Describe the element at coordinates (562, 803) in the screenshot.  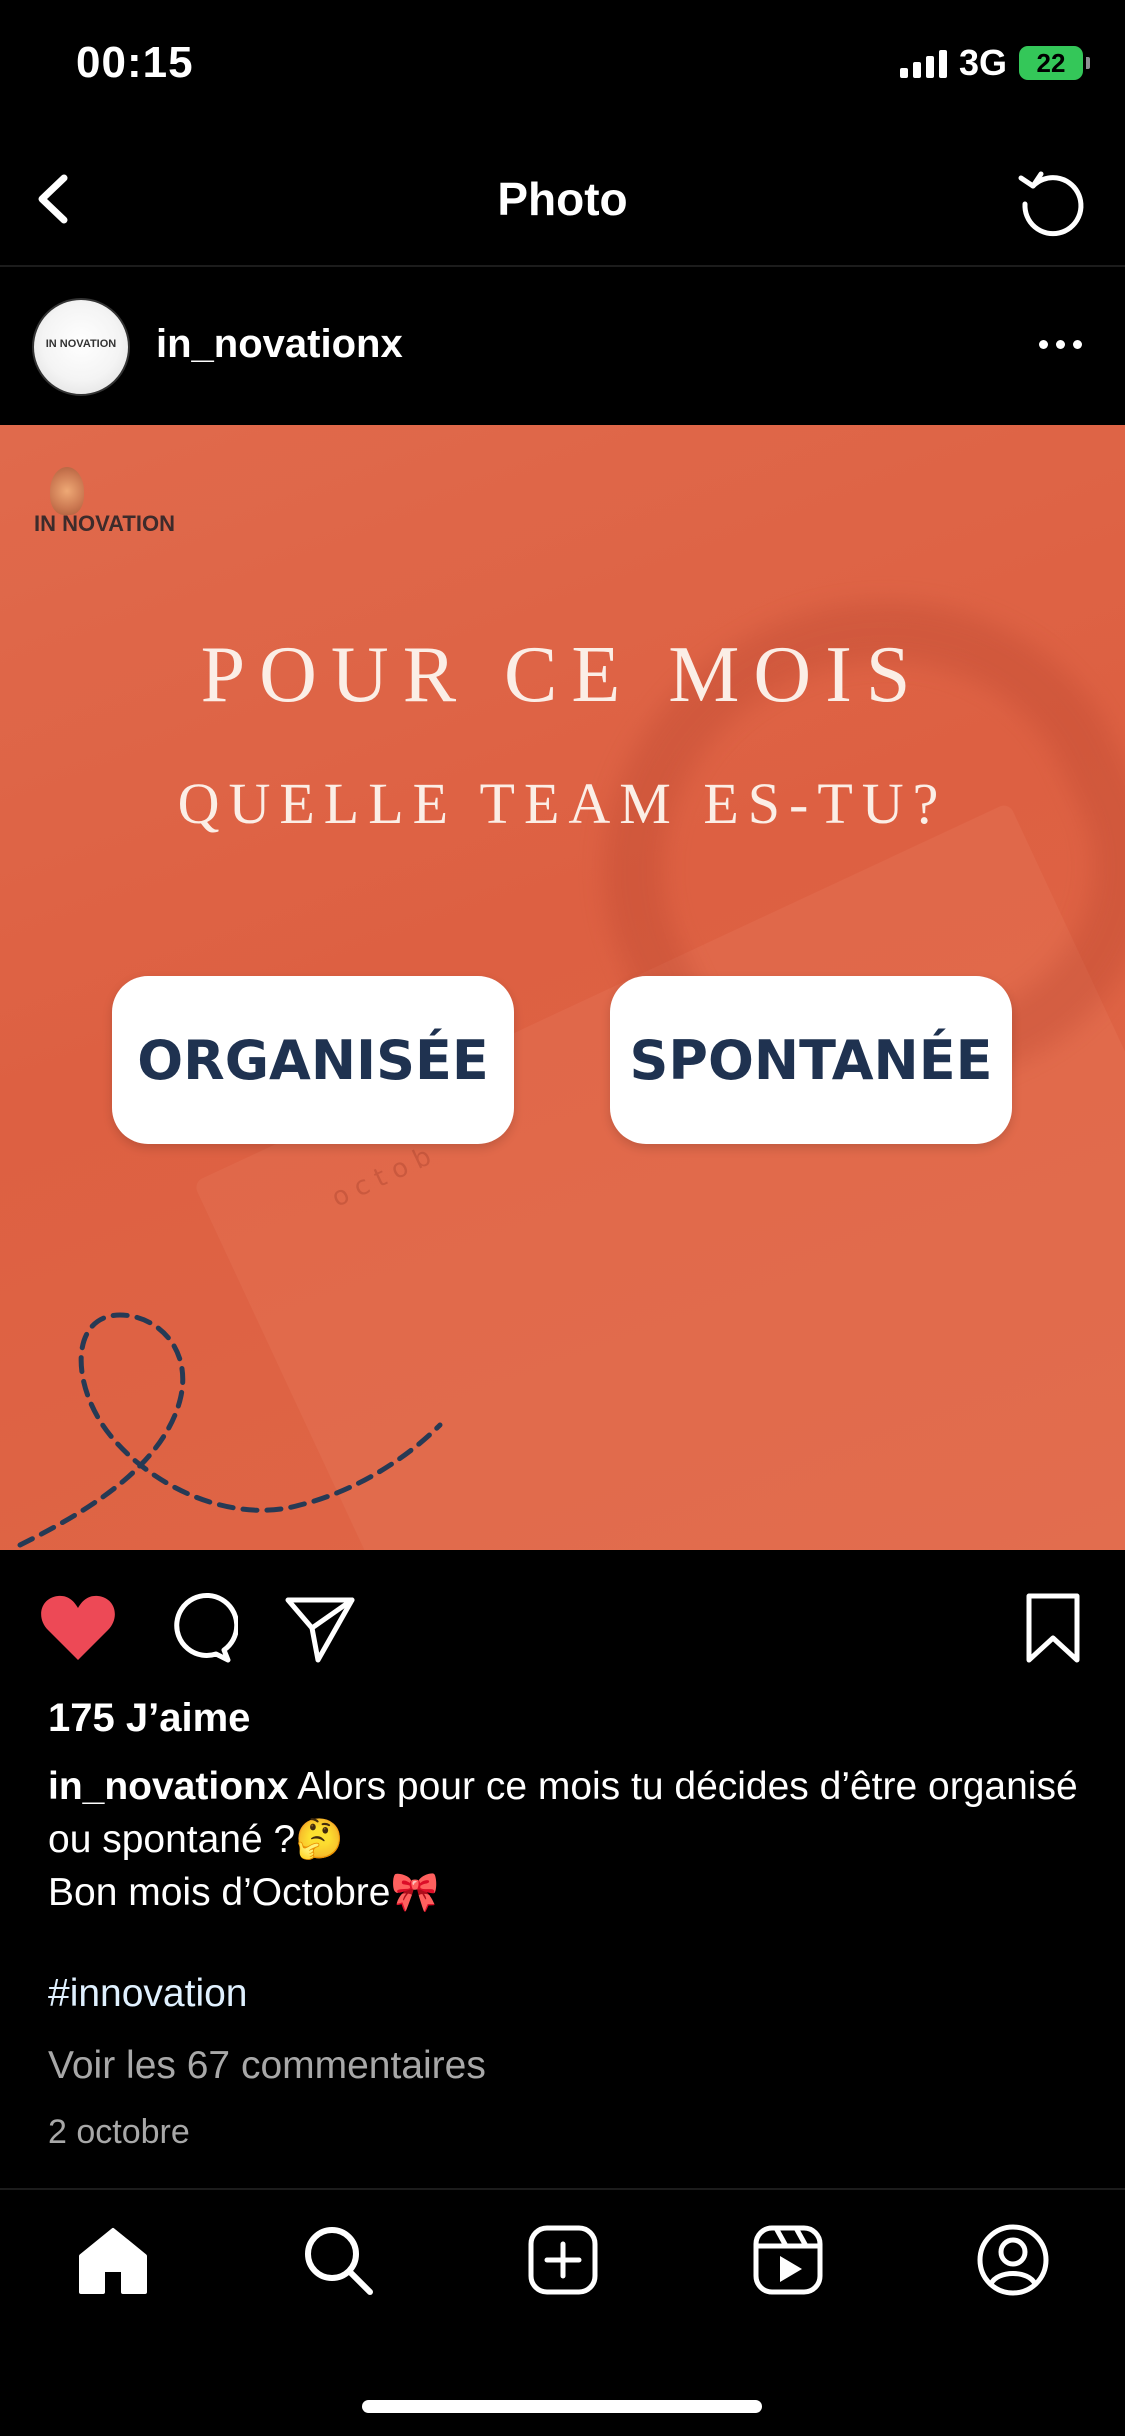
I see `image-subheadline: QUELLE TEAM ES-TU?` at that location.